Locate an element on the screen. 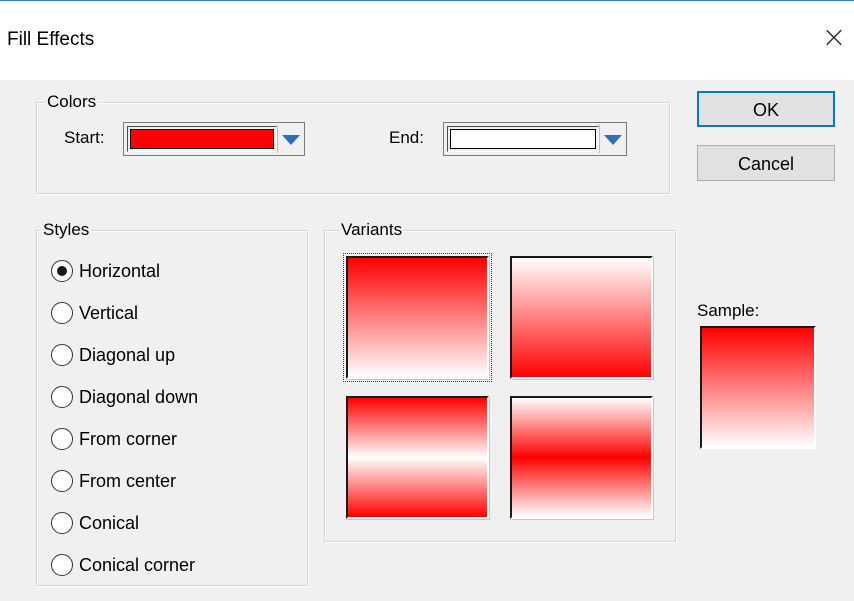  variant-red-to-white is located at coordinates (417, 317).